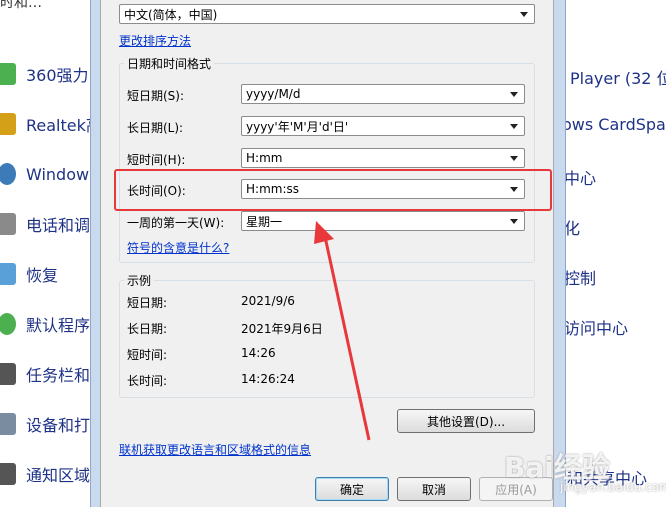  What do you see at coordinates (613, 487) in the screenshot?
I see `watermark-url: jingyan.baidu.com` at bounding box center [613, 487].